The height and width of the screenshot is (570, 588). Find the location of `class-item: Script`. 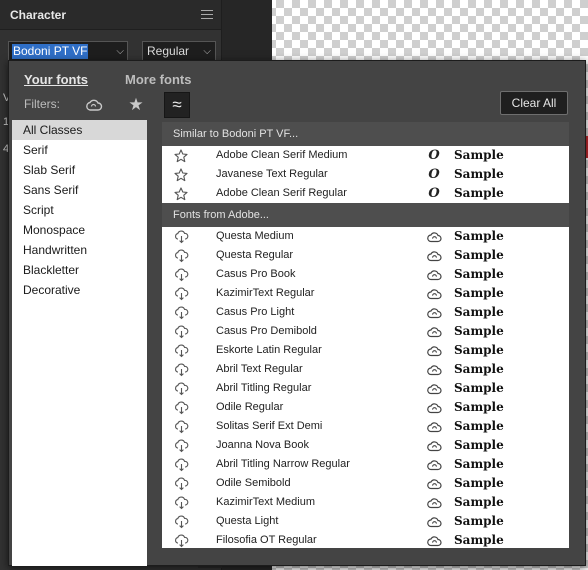

class-item: Script is located at coordinates (79, 210).